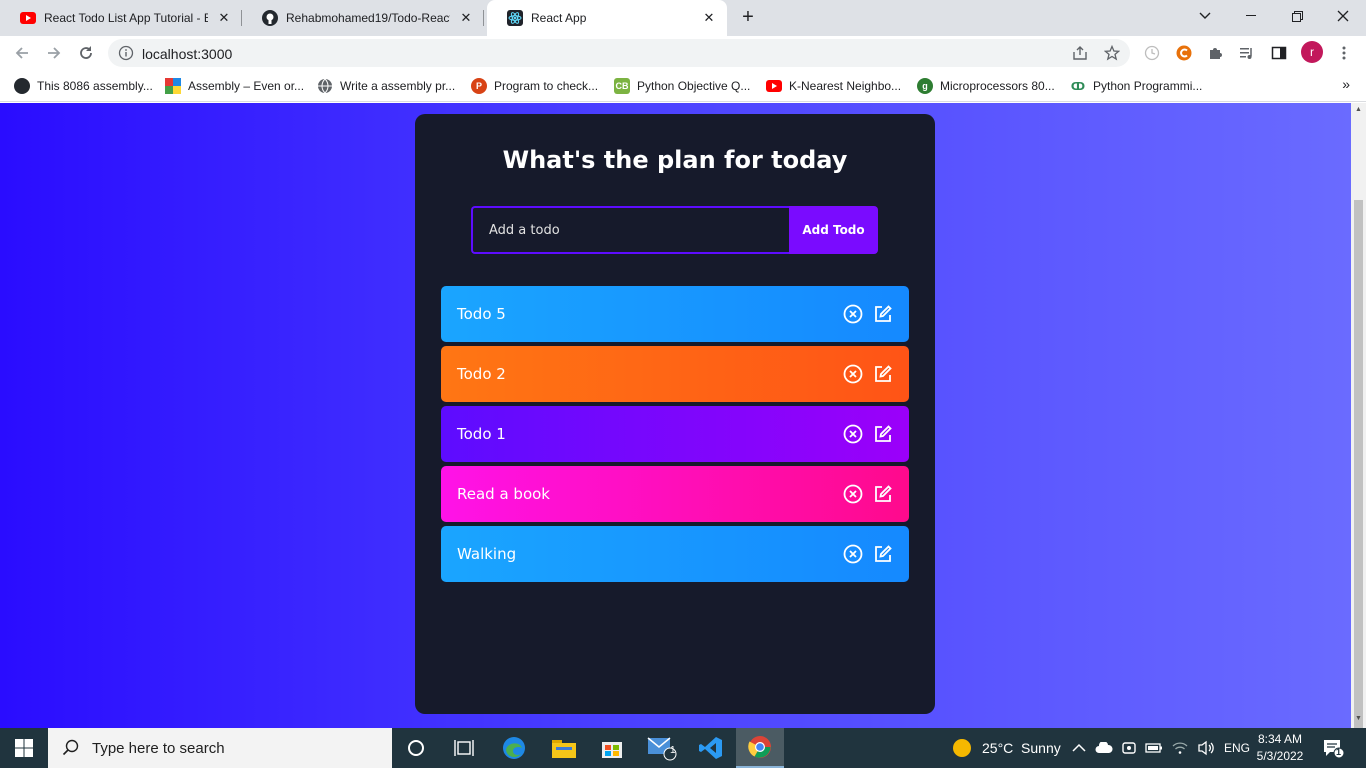  I want to click on file-explorer-icon, so click(564, 748).